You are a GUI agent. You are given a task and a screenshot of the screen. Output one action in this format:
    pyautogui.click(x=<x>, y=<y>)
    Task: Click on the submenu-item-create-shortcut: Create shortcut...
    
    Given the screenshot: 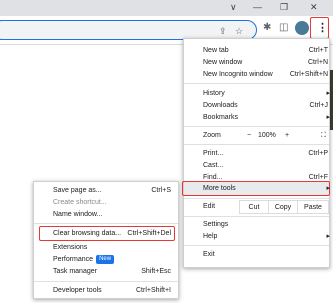 What is the action you would take?
    pyautogui.click(x=112, y=202)
    